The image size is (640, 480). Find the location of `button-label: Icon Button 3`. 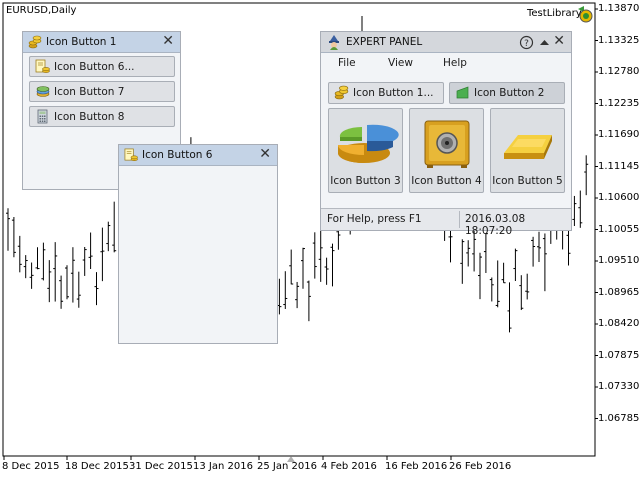

button-label: Icon Button 3 is located at coordinates (365, 181).